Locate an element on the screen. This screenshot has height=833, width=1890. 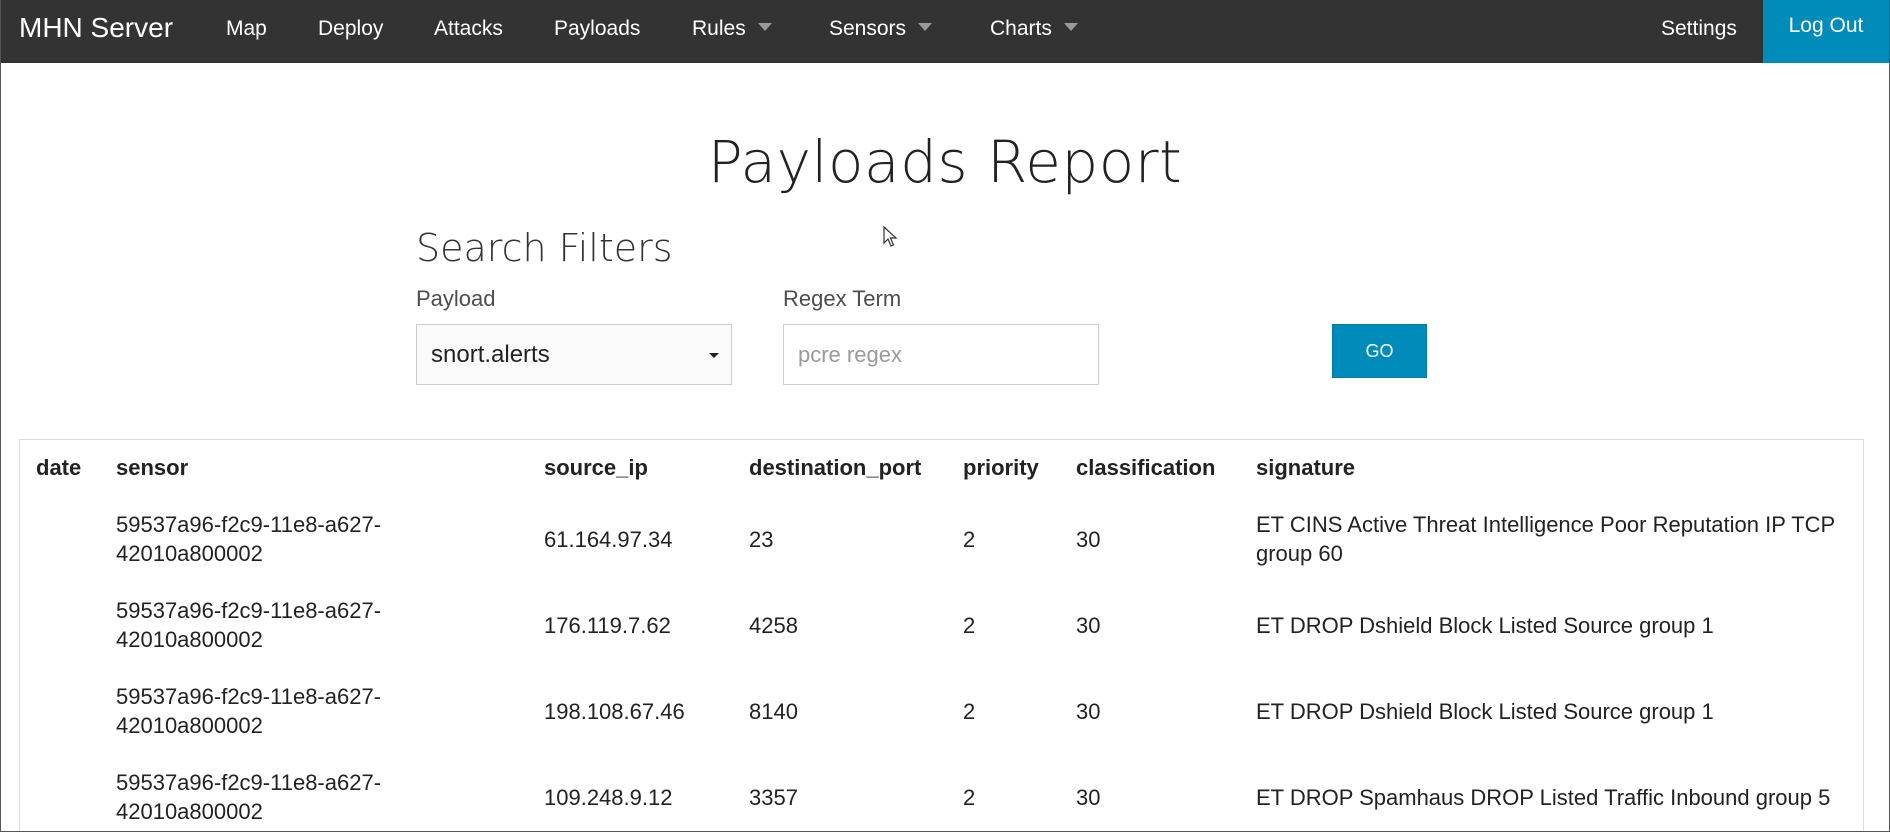
payload-select-value: snort.alerts is located at coordinates (490, 354).